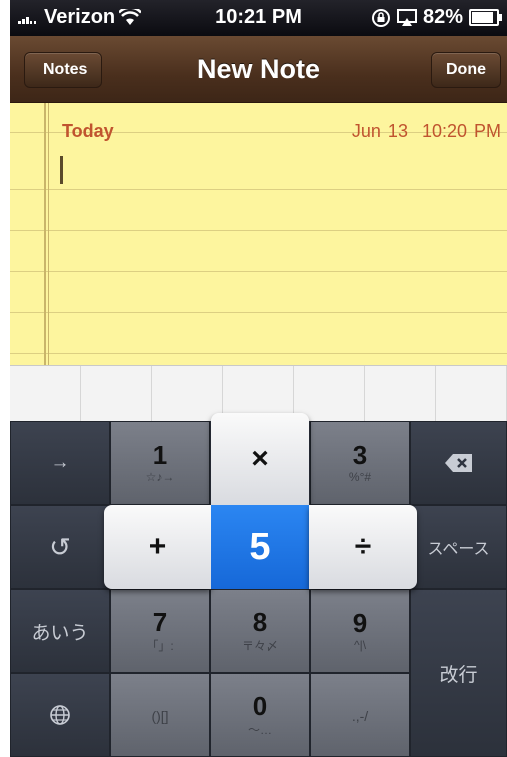  Describe the element at coordinates (260, 621) in the screenshot. I see `key-8-label: 8` at that location.